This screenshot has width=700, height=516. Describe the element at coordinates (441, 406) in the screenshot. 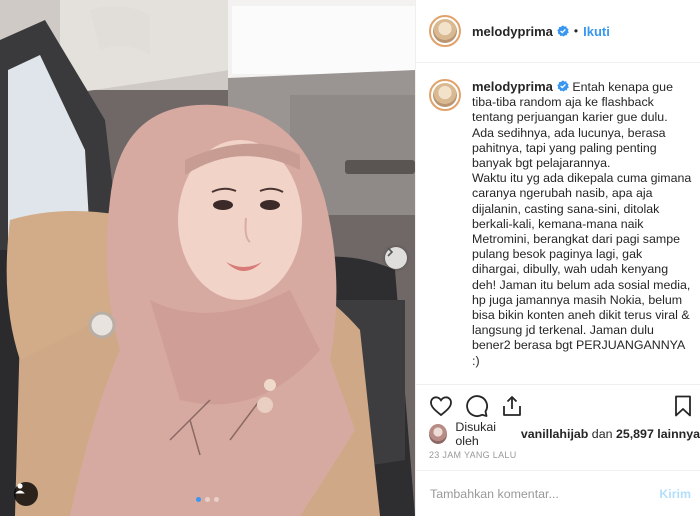

I see `heart-icon` at that location.